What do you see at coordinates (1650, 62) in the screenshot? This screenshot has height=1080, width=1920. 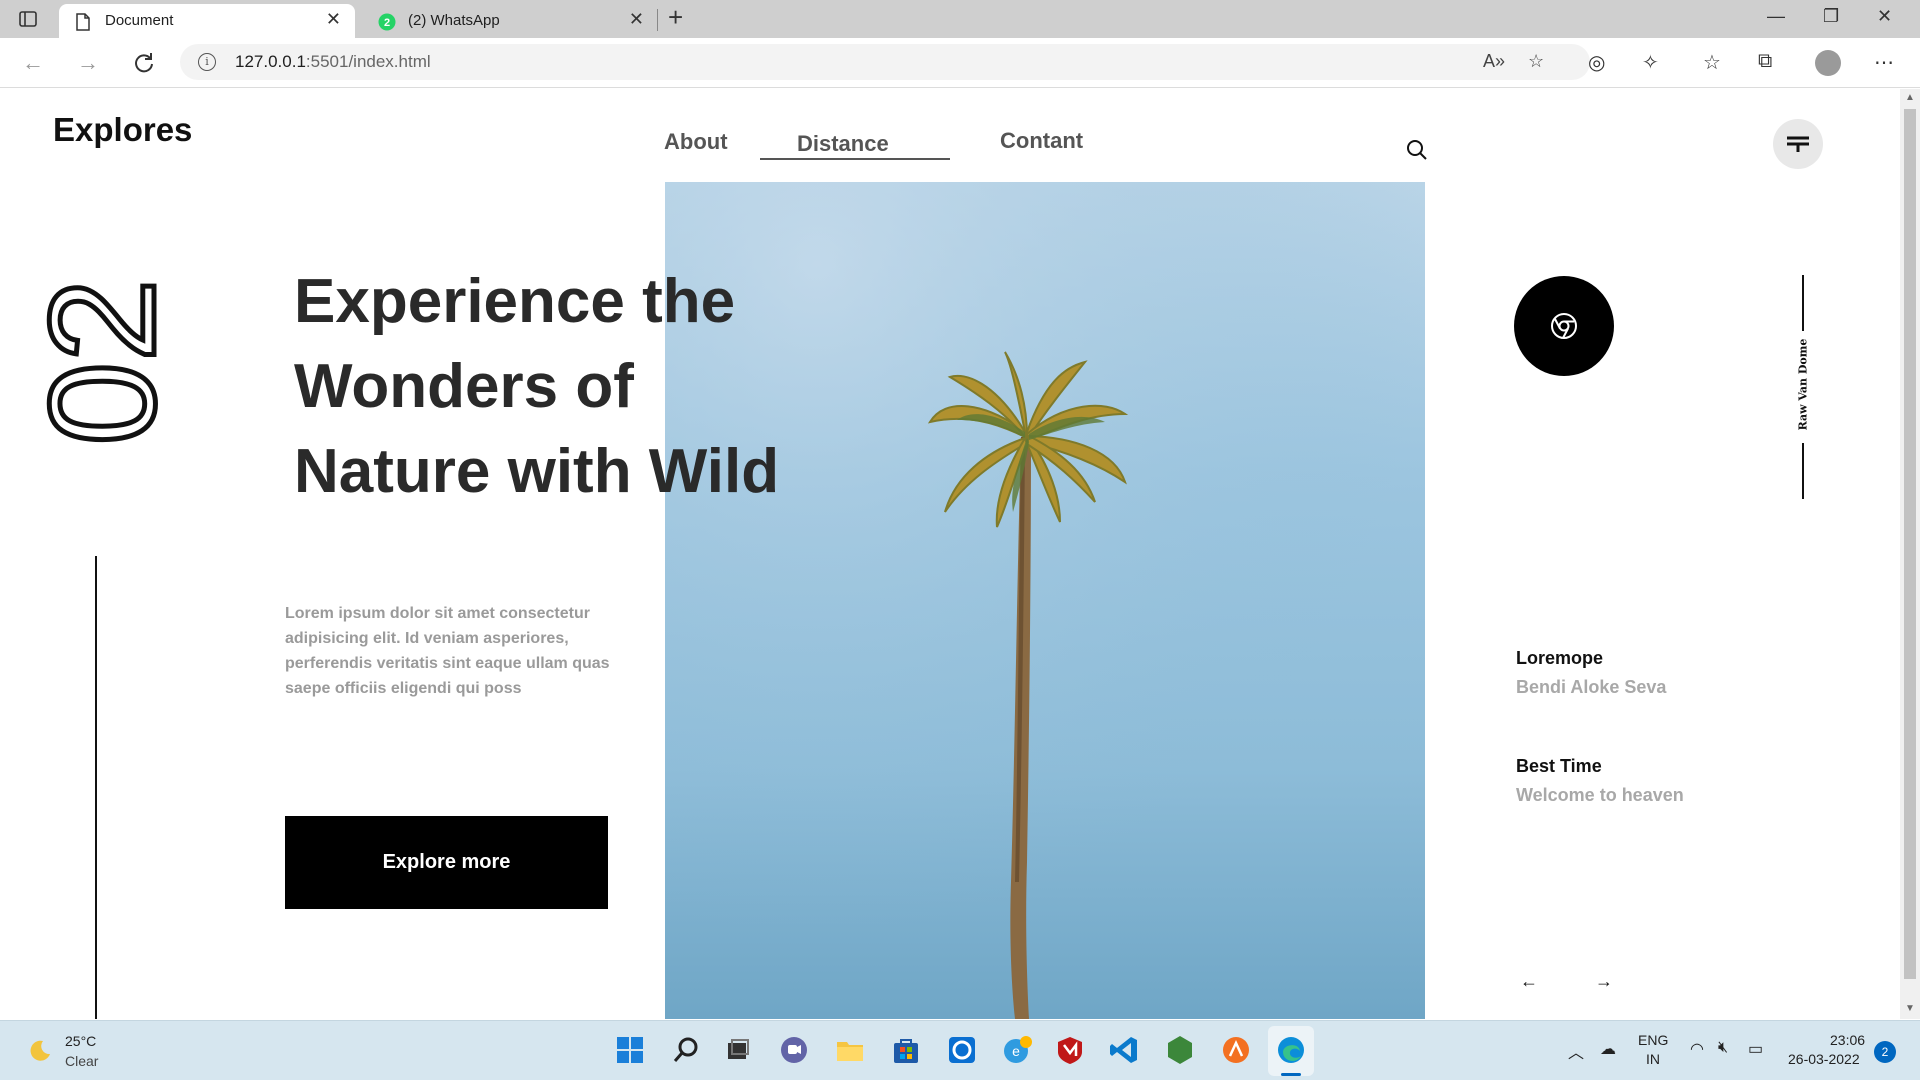 I see `extensions-icon: ✧` at bounding box center [1650, 62].